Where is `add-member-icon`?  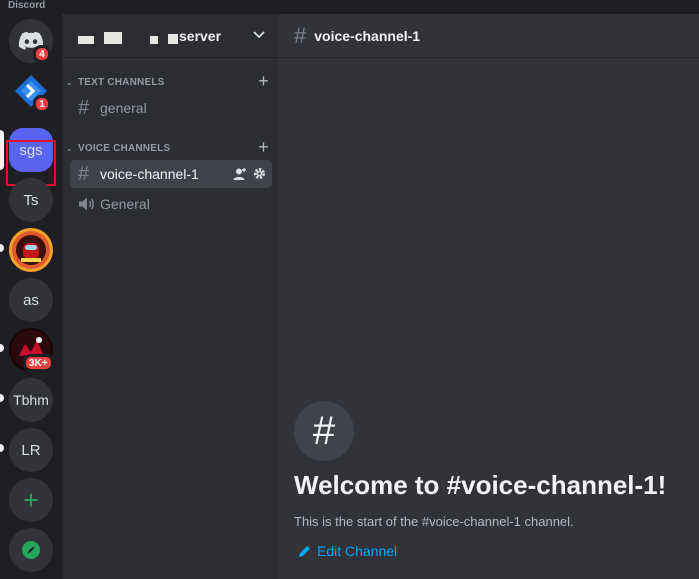
add-member-icon is located at coordinates (240, 174).